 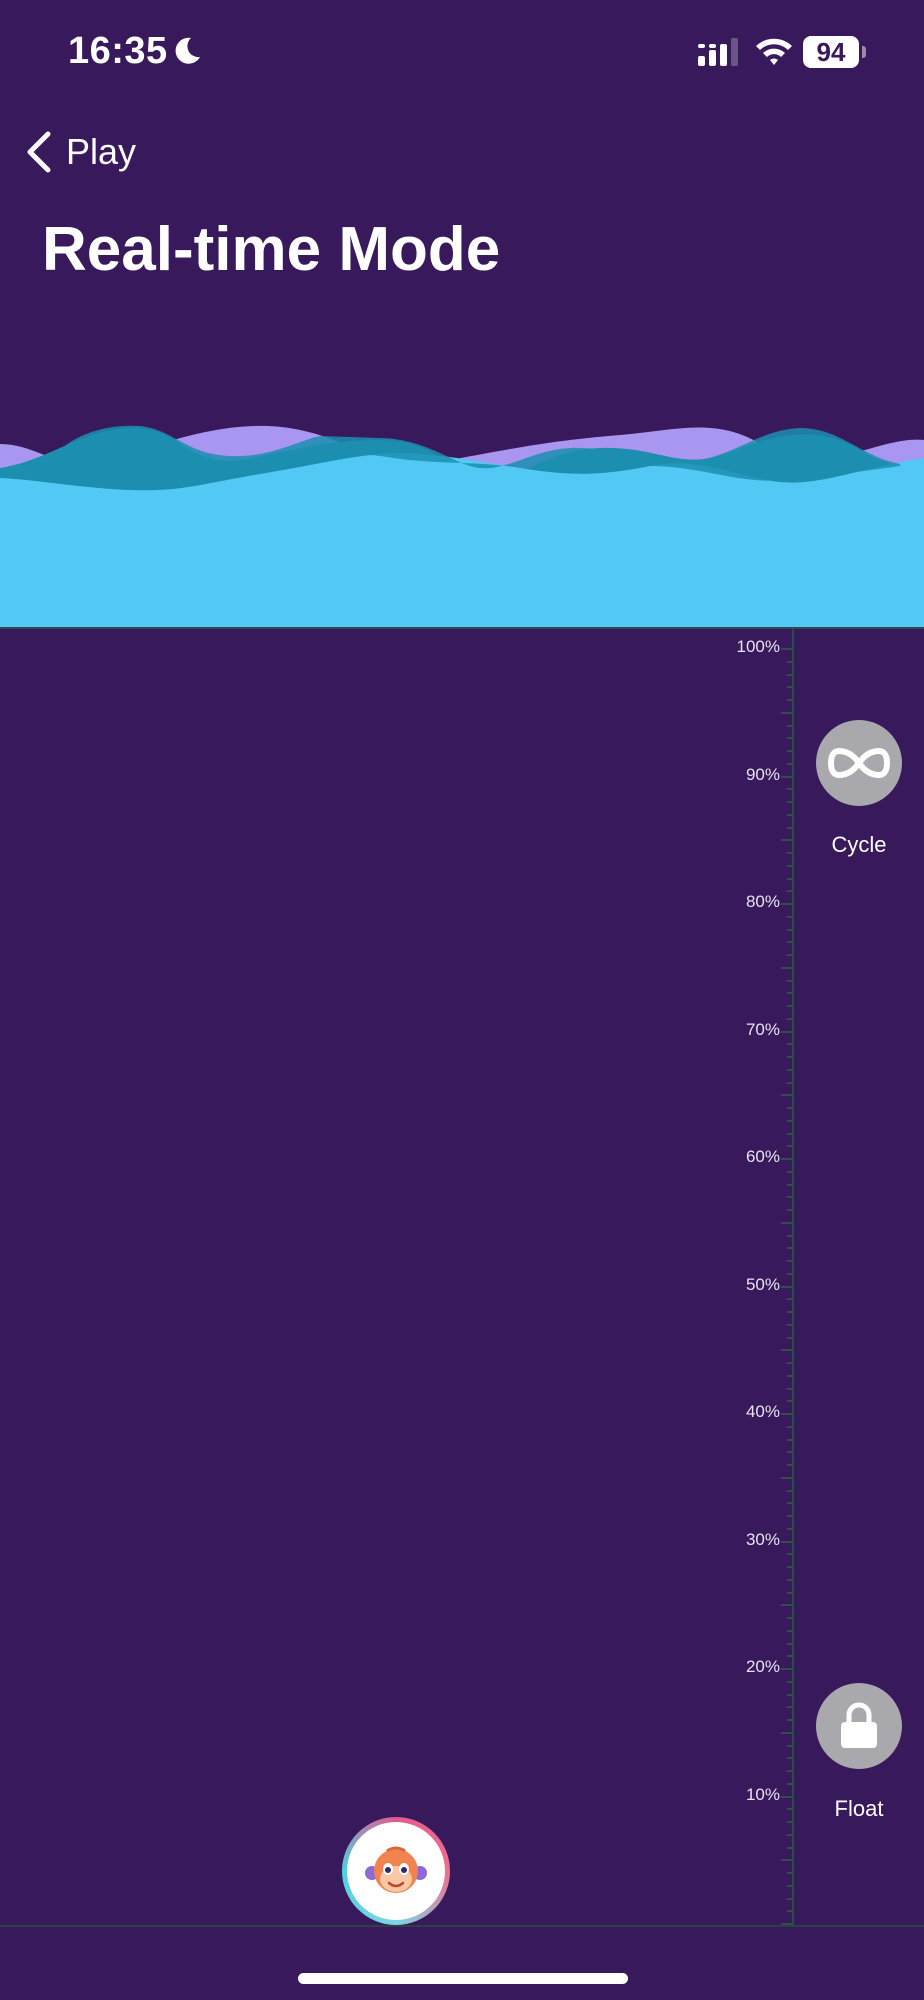 I want to click on float-button, so click(x=859, y=1726).